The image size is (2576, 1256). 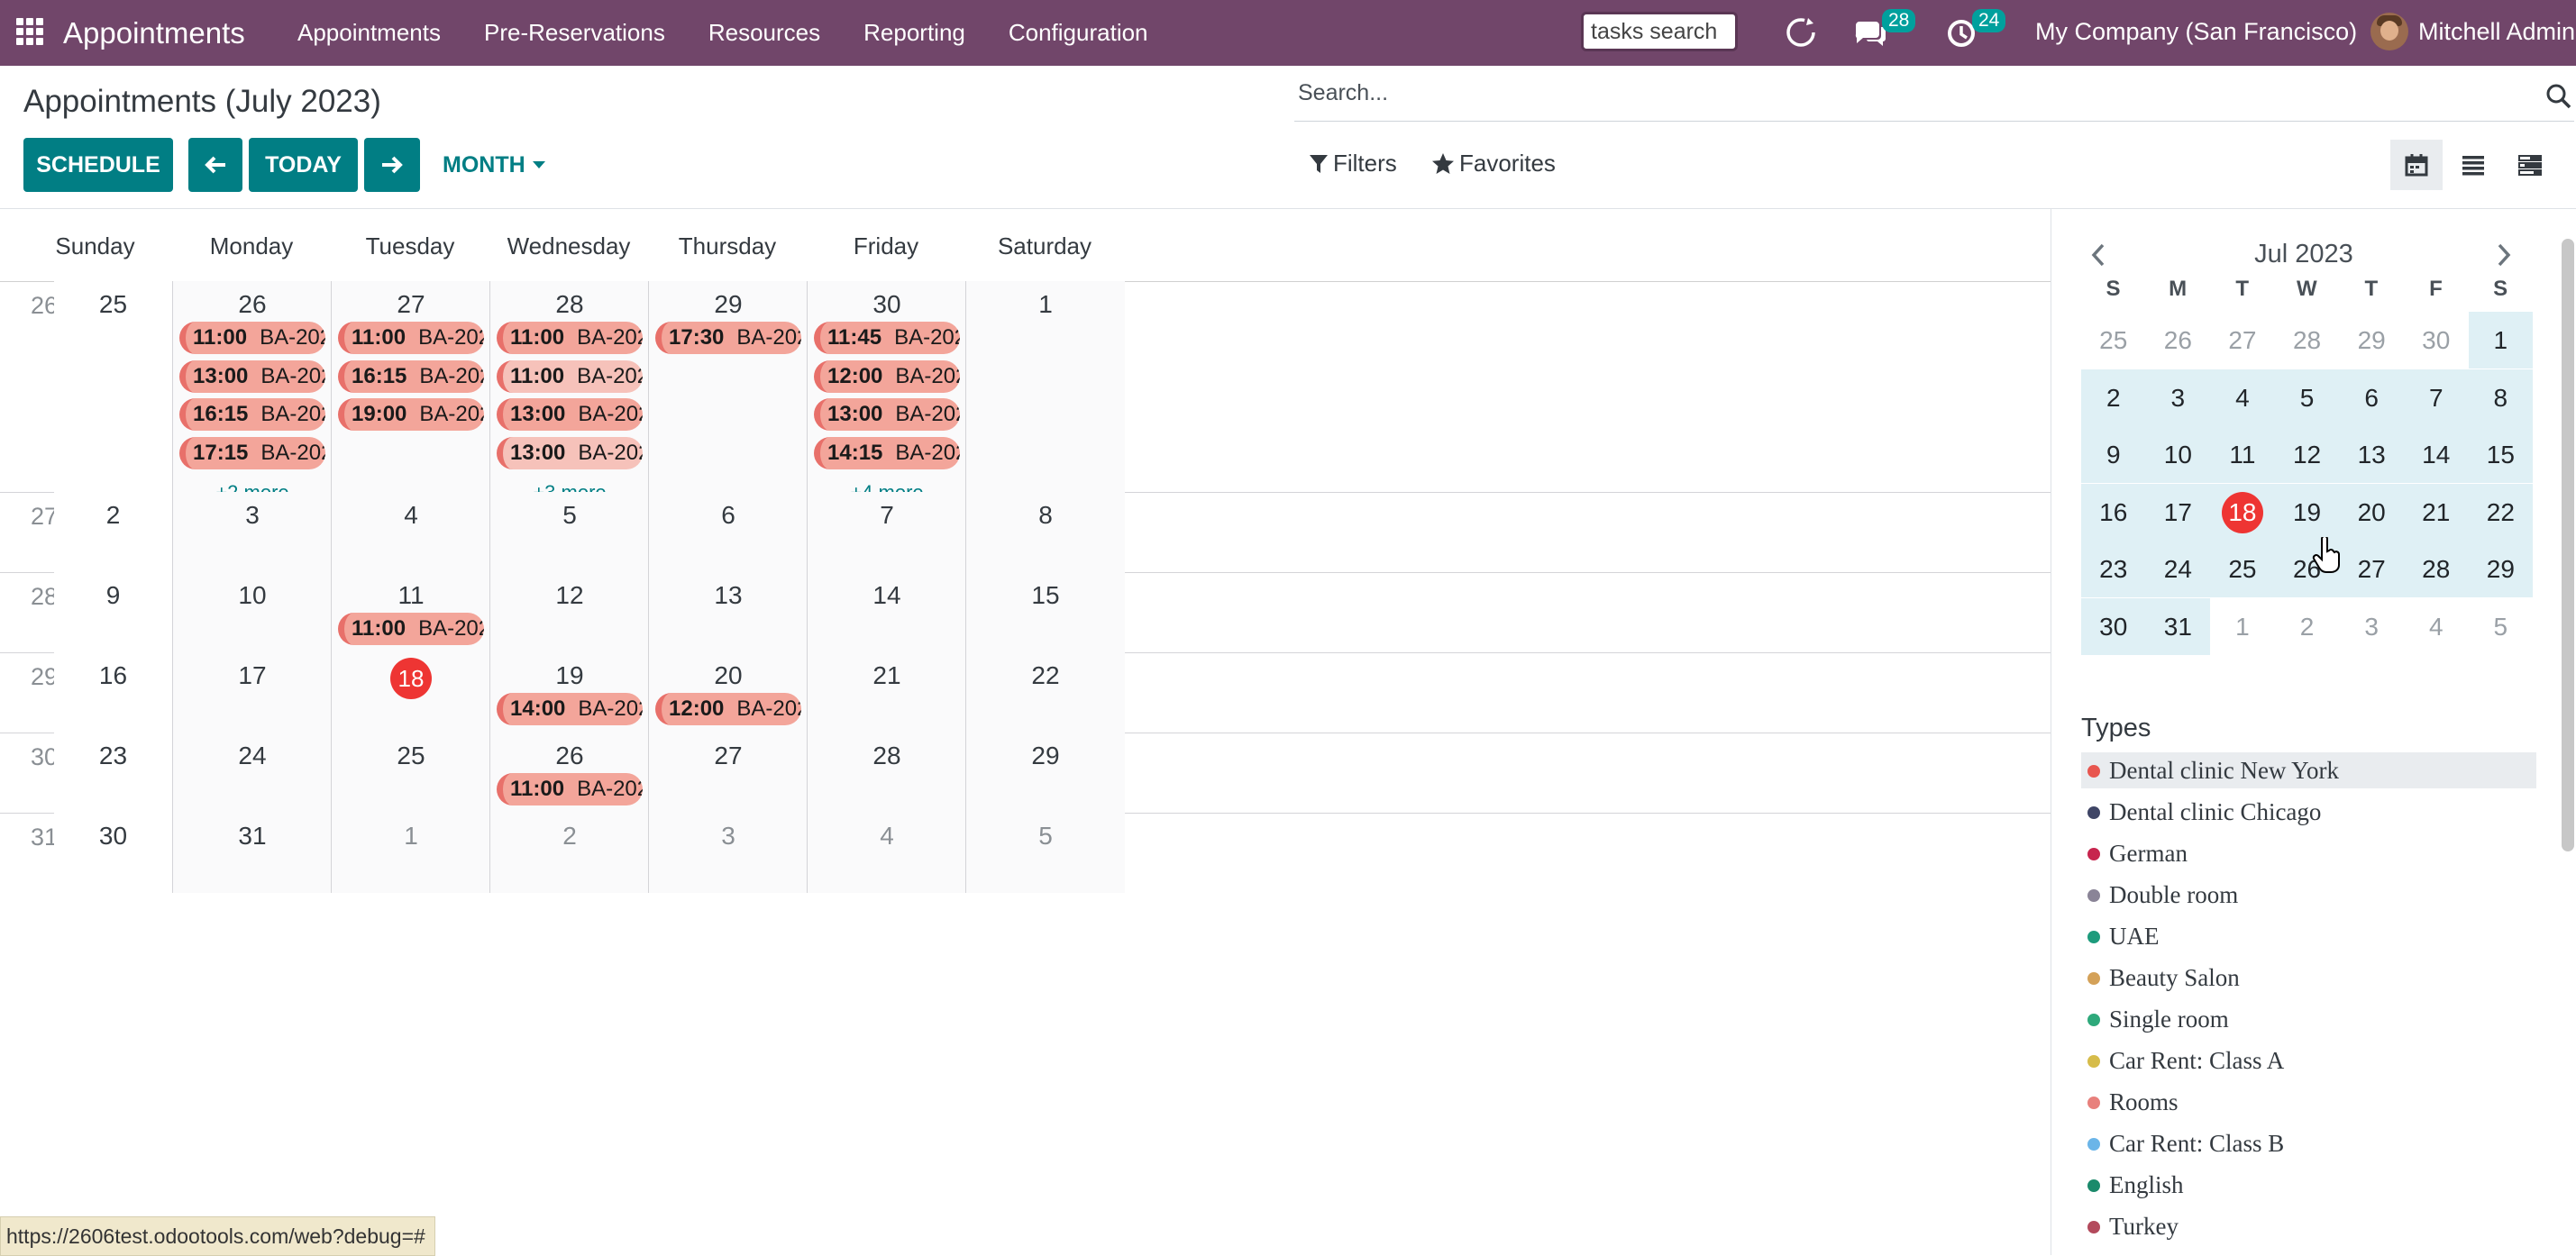 What do you see at coordinates (2558, 99) in the screenshot?
I see `search-icon` at bounding box center [2558, 99].